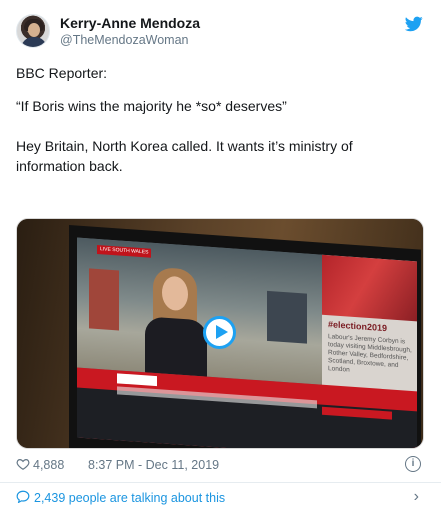 The height and width of the screenshot is (514, 441). I want to click on divider, so click(220, 482).